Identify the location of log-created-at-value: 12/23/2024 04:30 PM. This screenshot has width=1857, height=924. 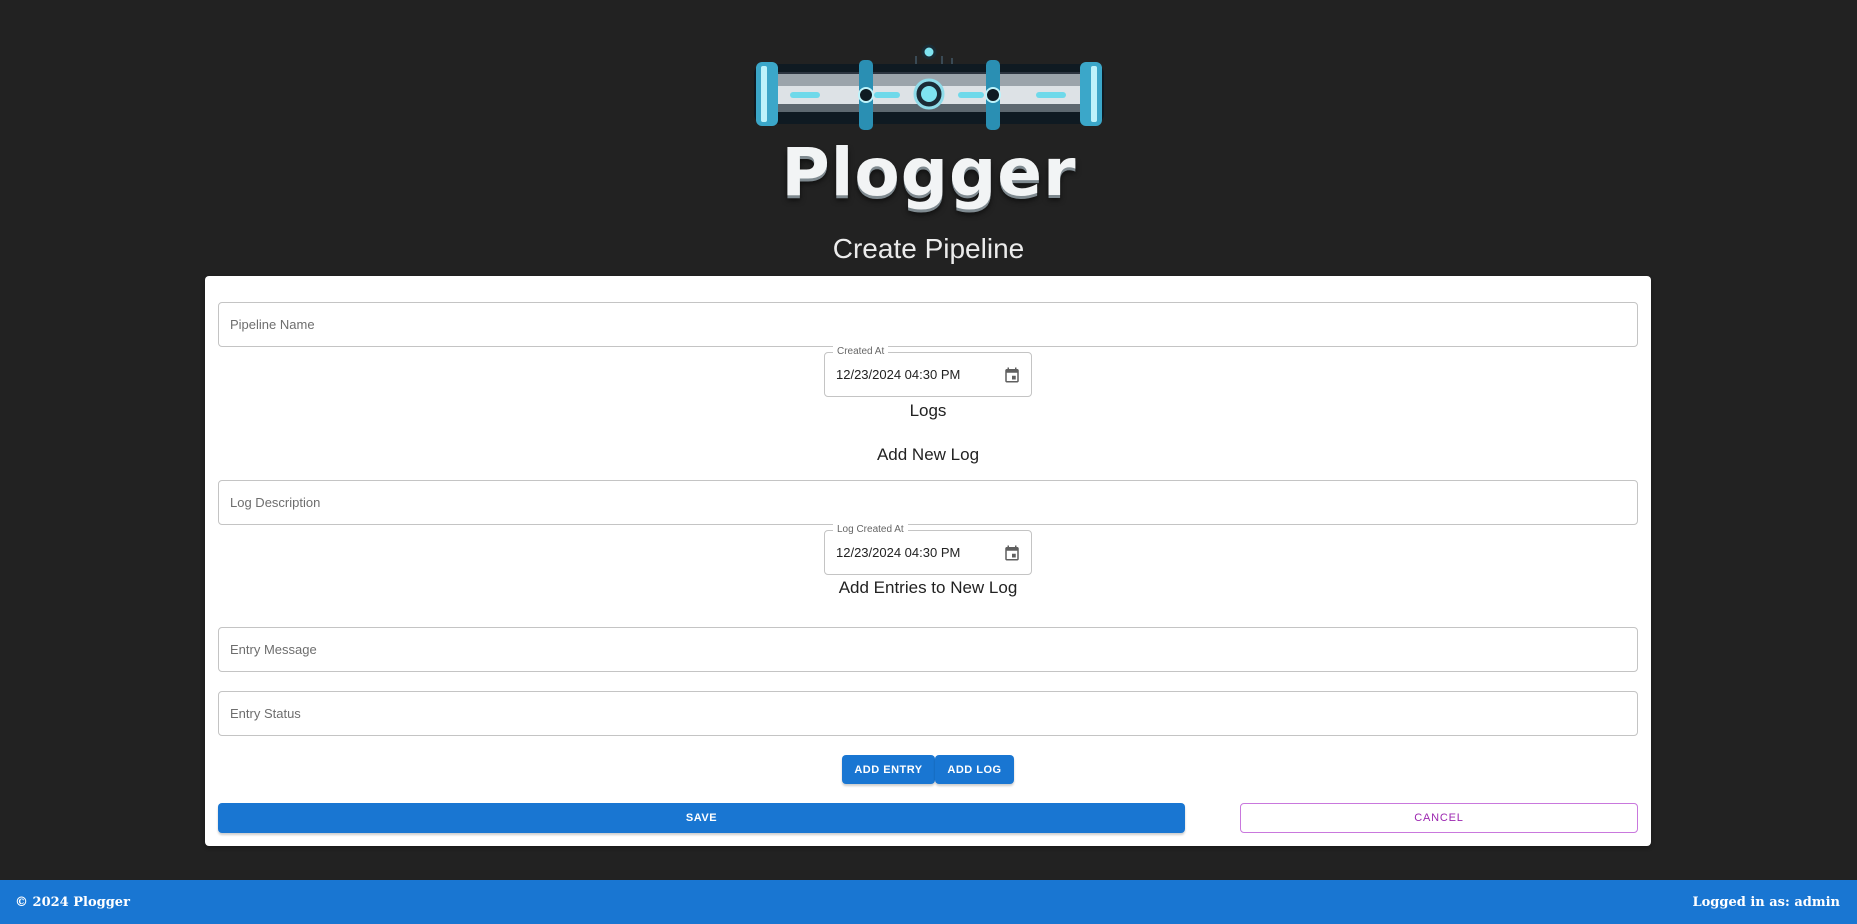
(898, 553).